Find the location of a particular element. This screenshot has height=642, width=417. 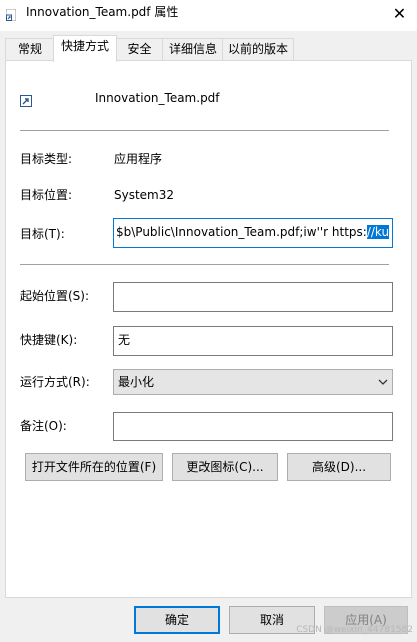

target-type-label: 目标类型: is located at coordinates (46, 159).